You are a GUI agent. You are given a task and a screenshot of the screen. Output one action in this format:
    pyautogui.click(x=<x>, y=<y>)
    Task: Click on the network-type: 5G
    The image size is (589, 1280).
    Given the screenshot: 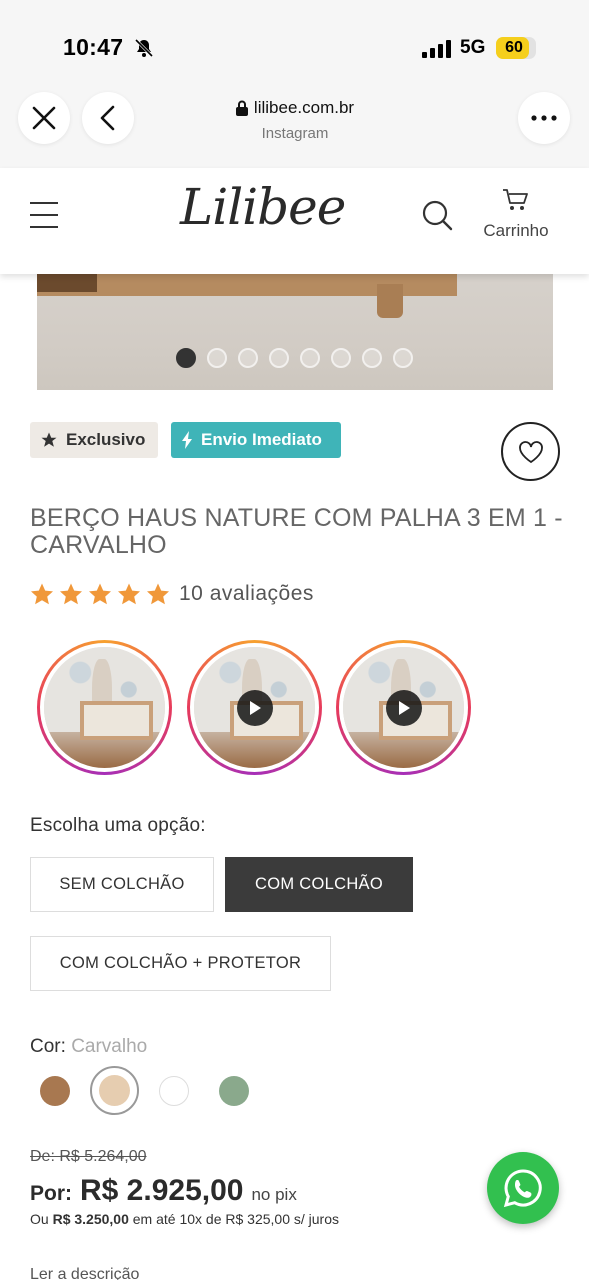 What is the action you would take?
    pyautogui.click(x=473, y=47)
    